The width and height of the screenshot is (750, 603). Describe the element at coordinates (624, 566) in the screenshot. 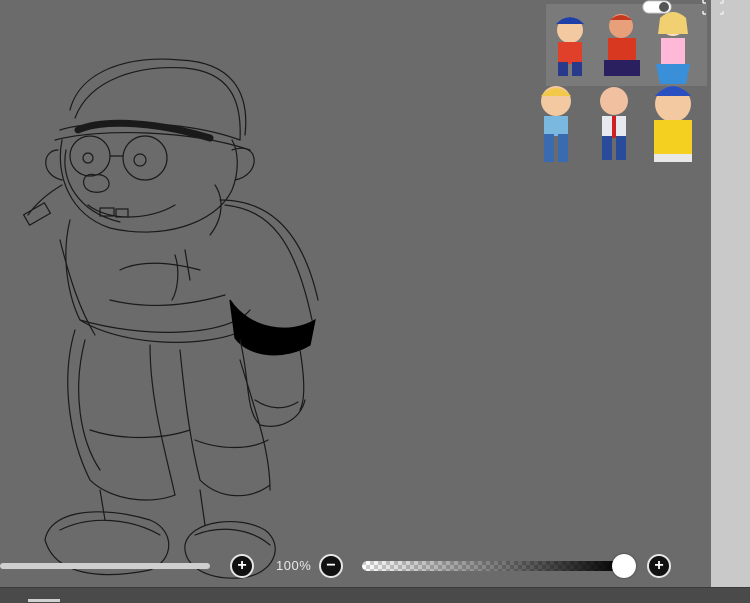

I see `opacity-slider-handle` at that location.